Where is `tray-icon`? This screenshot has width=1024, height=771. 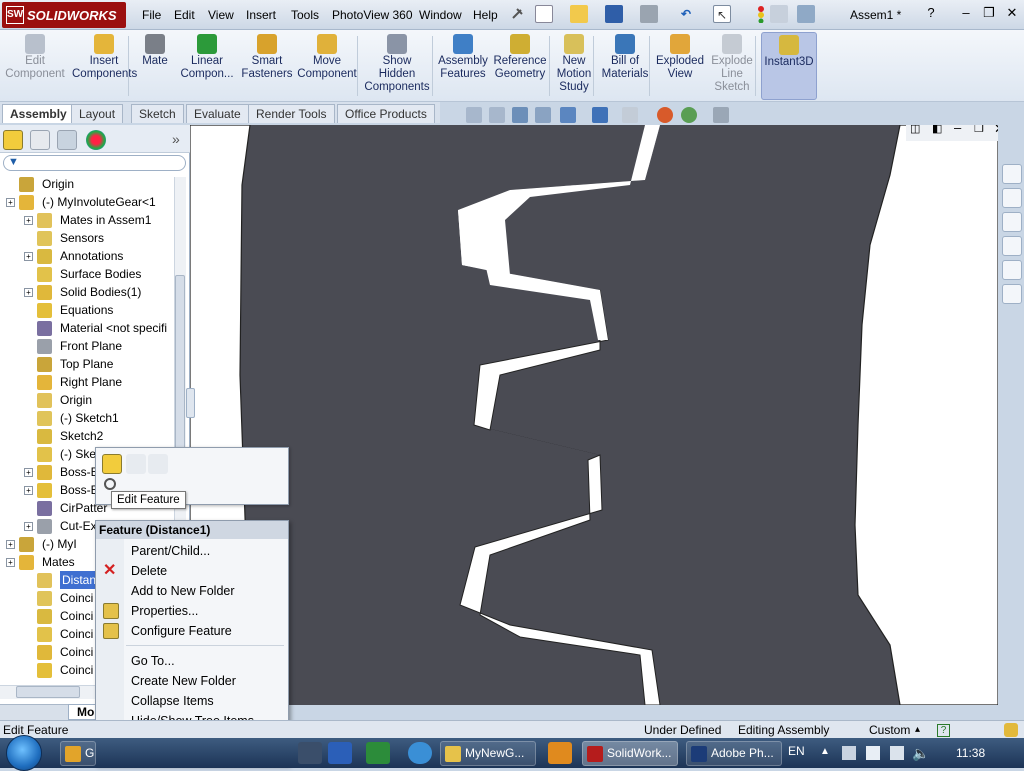
tray-icon is located at coordinates (849, 753).